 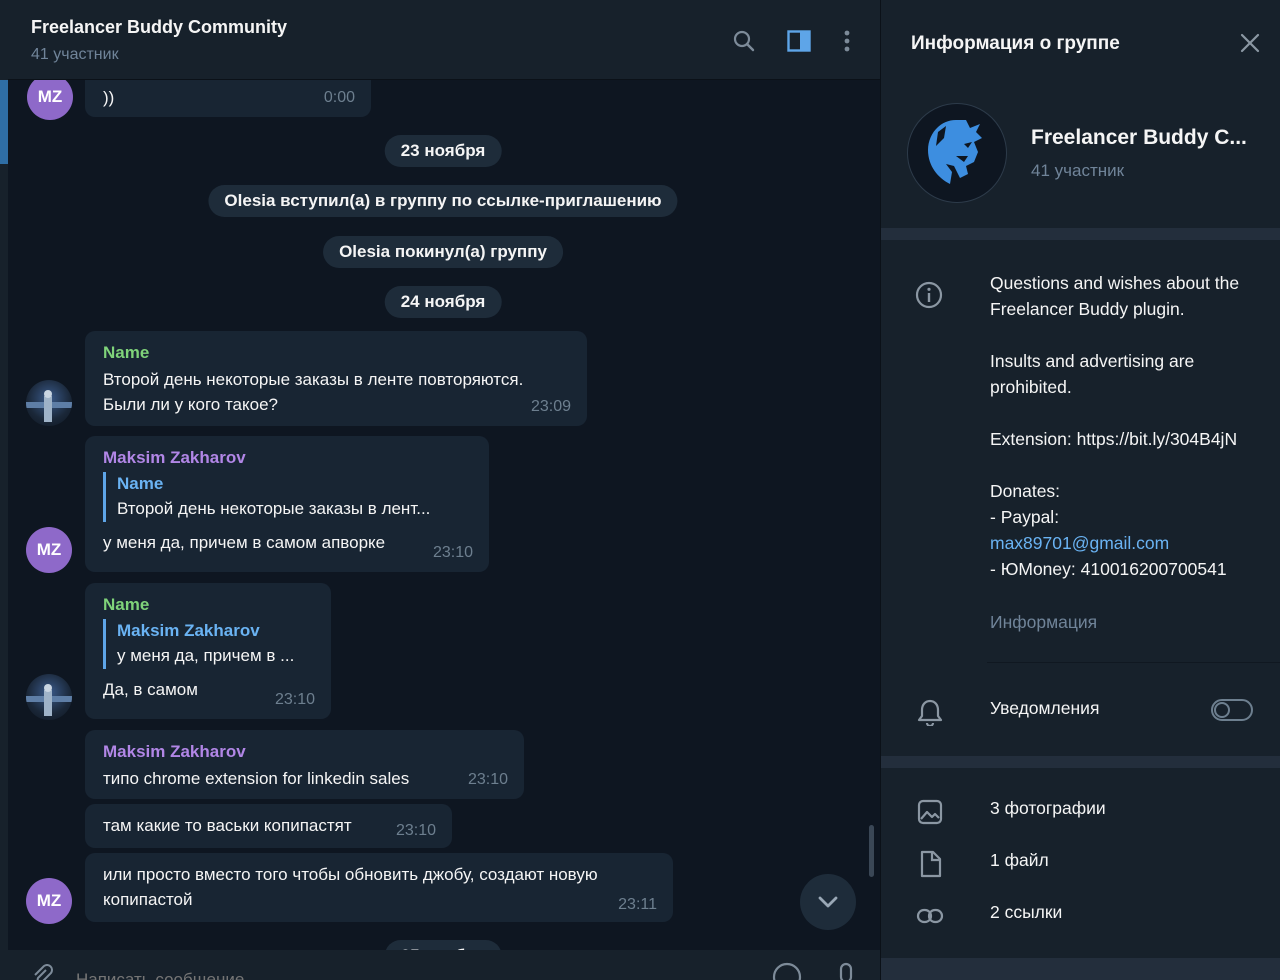 I want to click on message-text: у меня да, причем в самом апворке, so click(x=244, y=542).